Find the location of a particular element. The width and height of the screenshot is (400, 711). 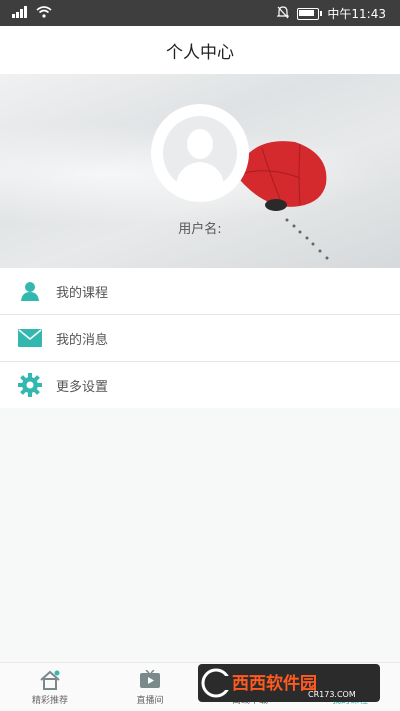

signal-icon is located at coordinates (21, 13).